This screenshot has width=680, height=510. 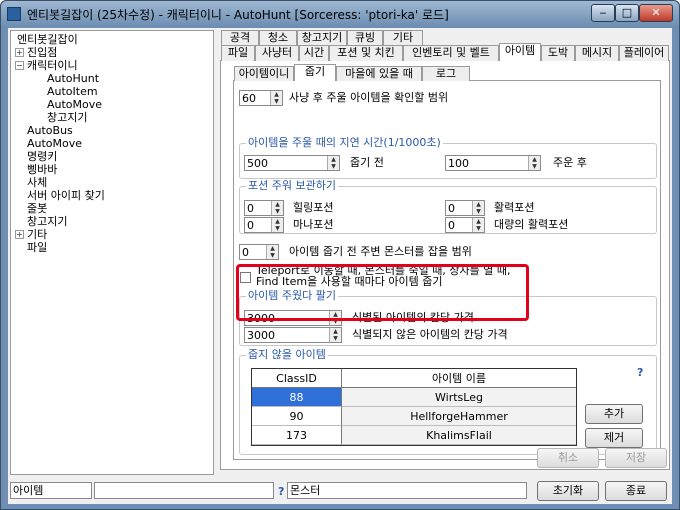 What do you see at coordinates (446, 73) in the screenshot?
I see `subtab: 로그` at bounding box center [446, 73].